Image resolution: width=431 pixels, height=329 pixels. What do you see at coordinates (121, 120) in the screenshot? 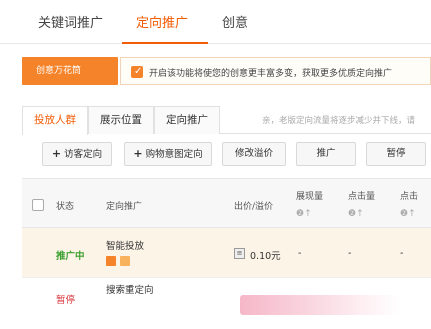
I see `tab-placement: 展示位置` at bounding box center [121, 120].